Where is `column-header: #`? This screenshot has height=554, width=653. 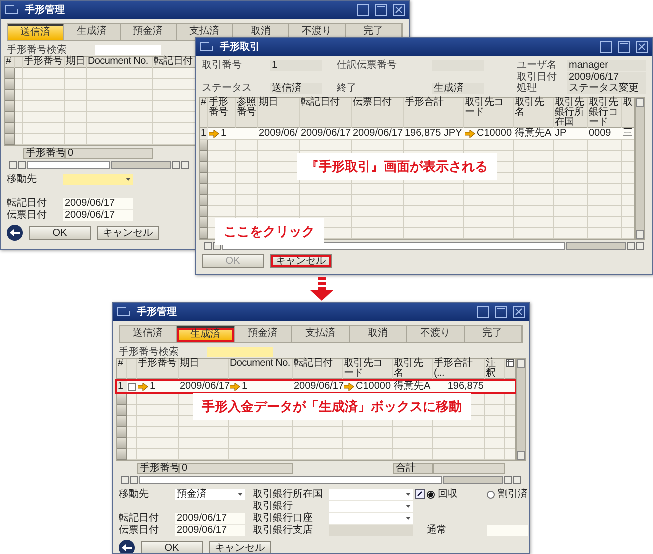
column-header: # is located at coordinates (204, 104).